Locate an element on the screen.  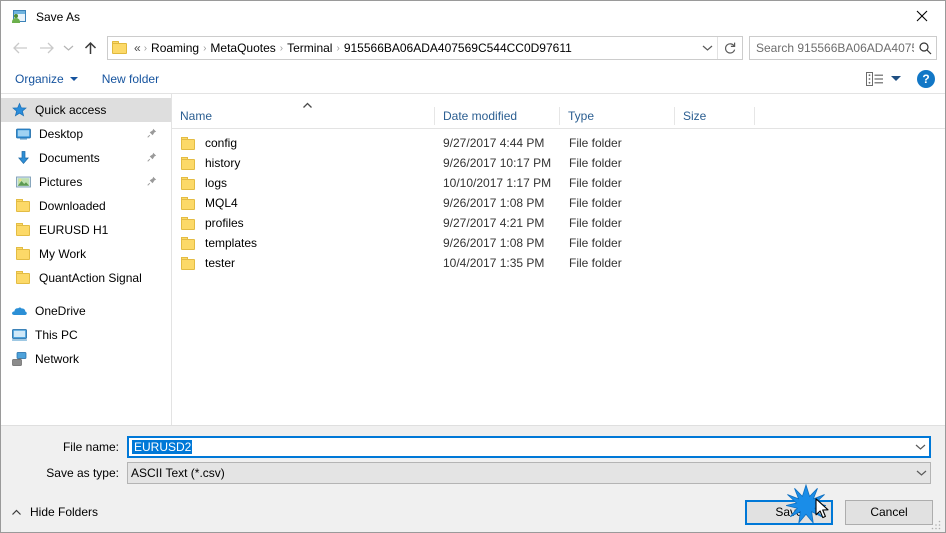
cancel-button: Cancel is located at coordinates (889, 512).